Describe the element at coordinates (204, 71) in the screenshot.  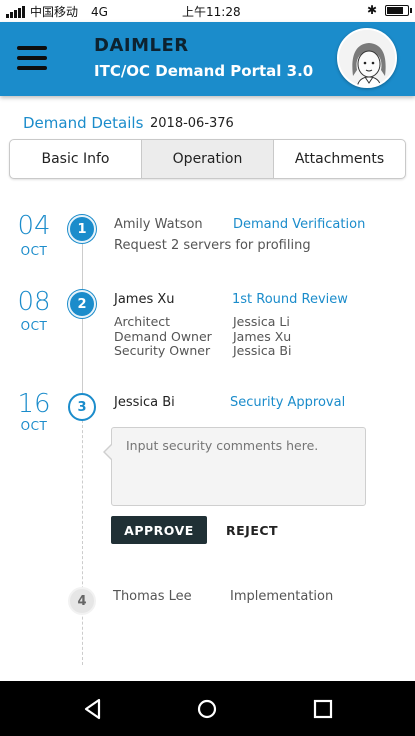
I see `portal-title: ITC/OC Demand Portal 3.0` at that location.